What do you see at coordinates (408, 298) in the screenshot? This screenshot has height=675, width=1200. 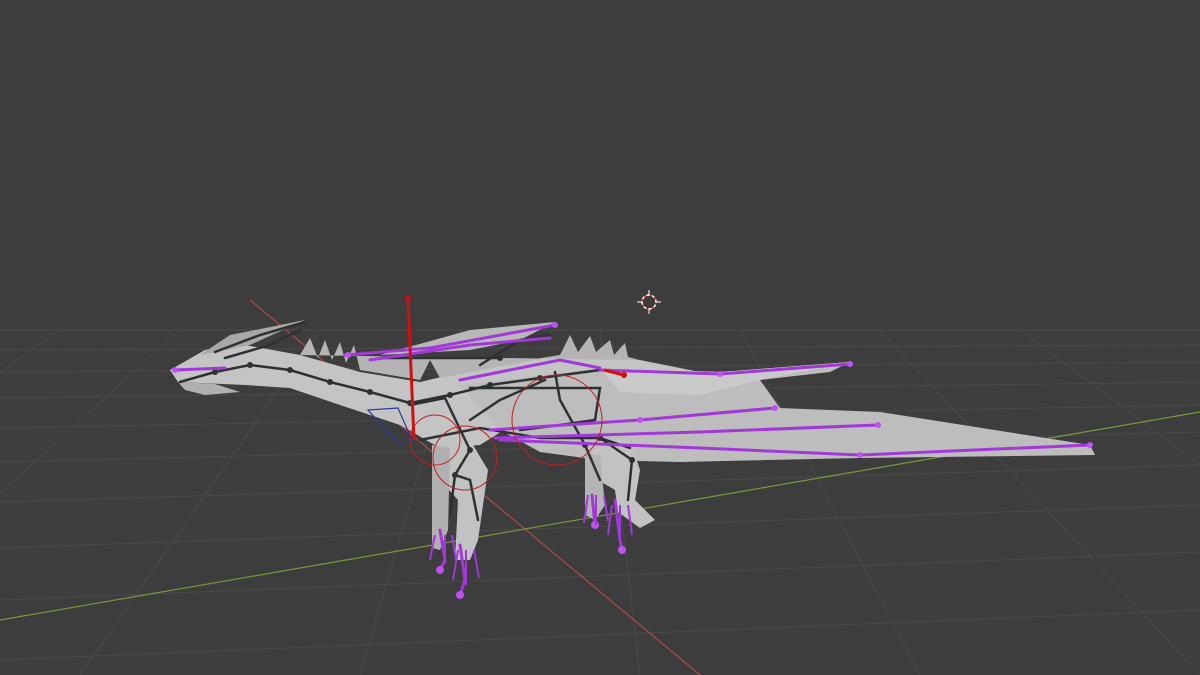 I see `active-bone-head` at bounding box center [408, 298].